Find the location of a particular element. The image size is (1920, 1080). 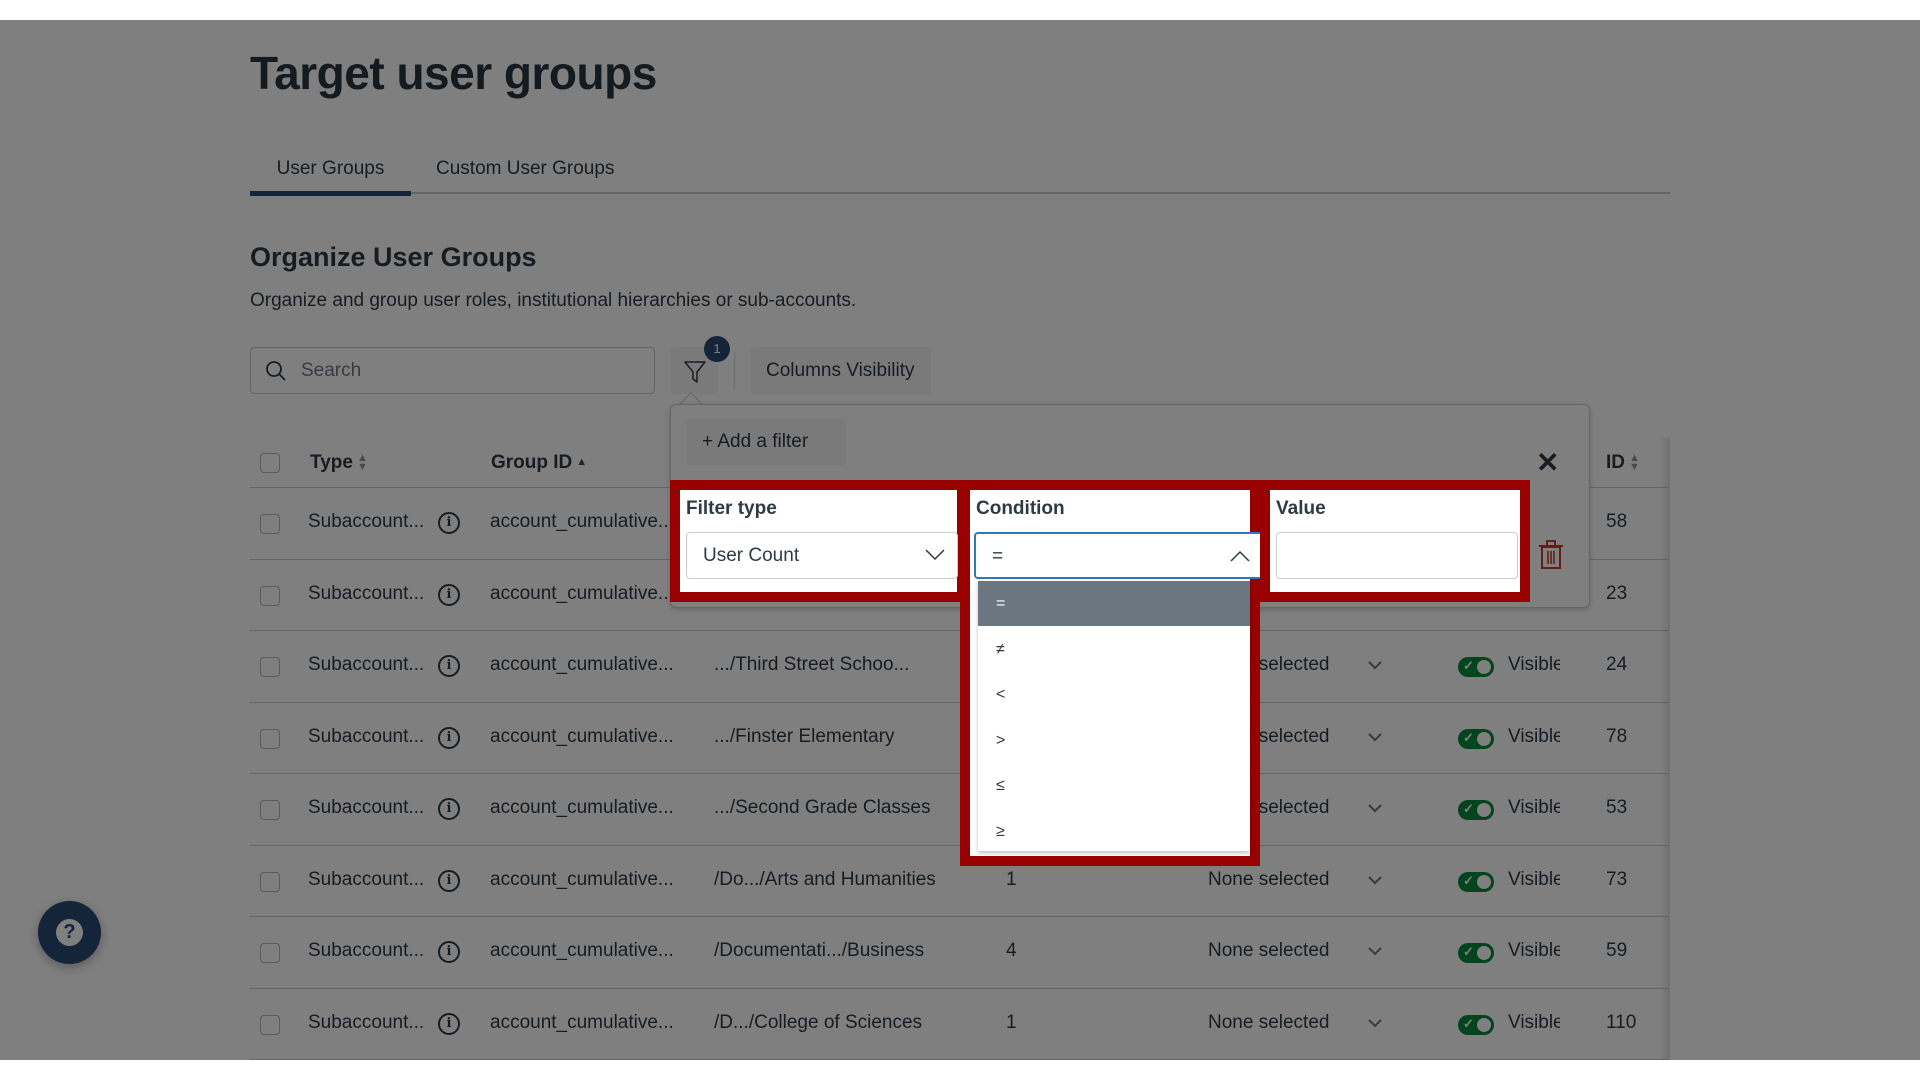

condition-option: ≠ is located at coordinates (1114, 649).